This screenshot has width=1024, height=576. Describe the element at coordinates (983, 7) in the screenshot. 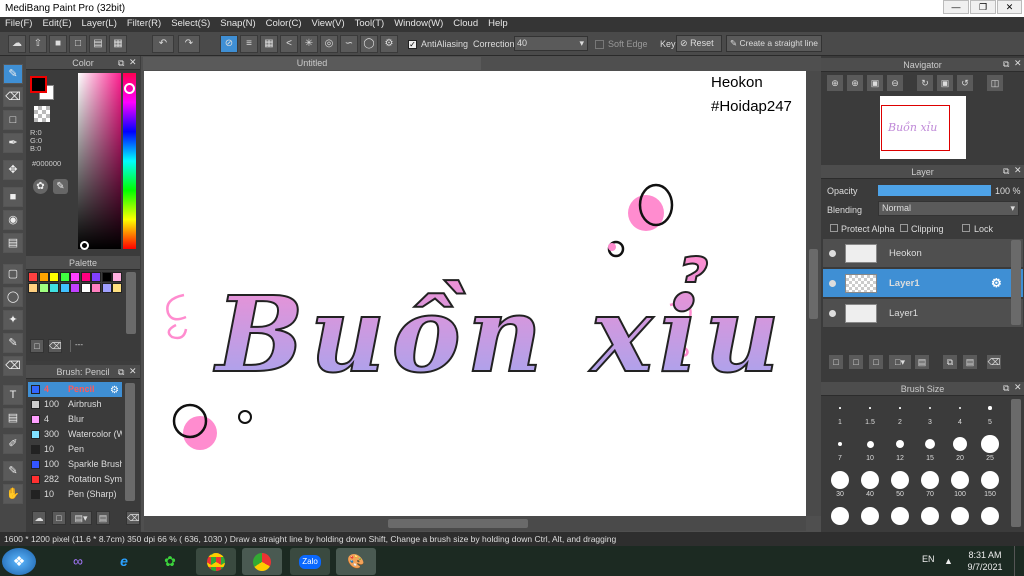

I see `maximize-button: ❐` at that location.